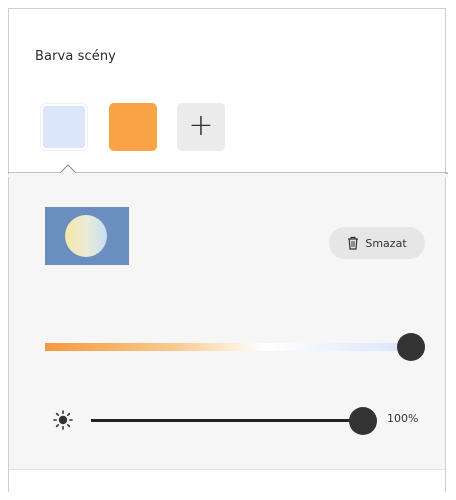 The image size is (456, 500). I want to click on footer-strip, so click(227, 480).